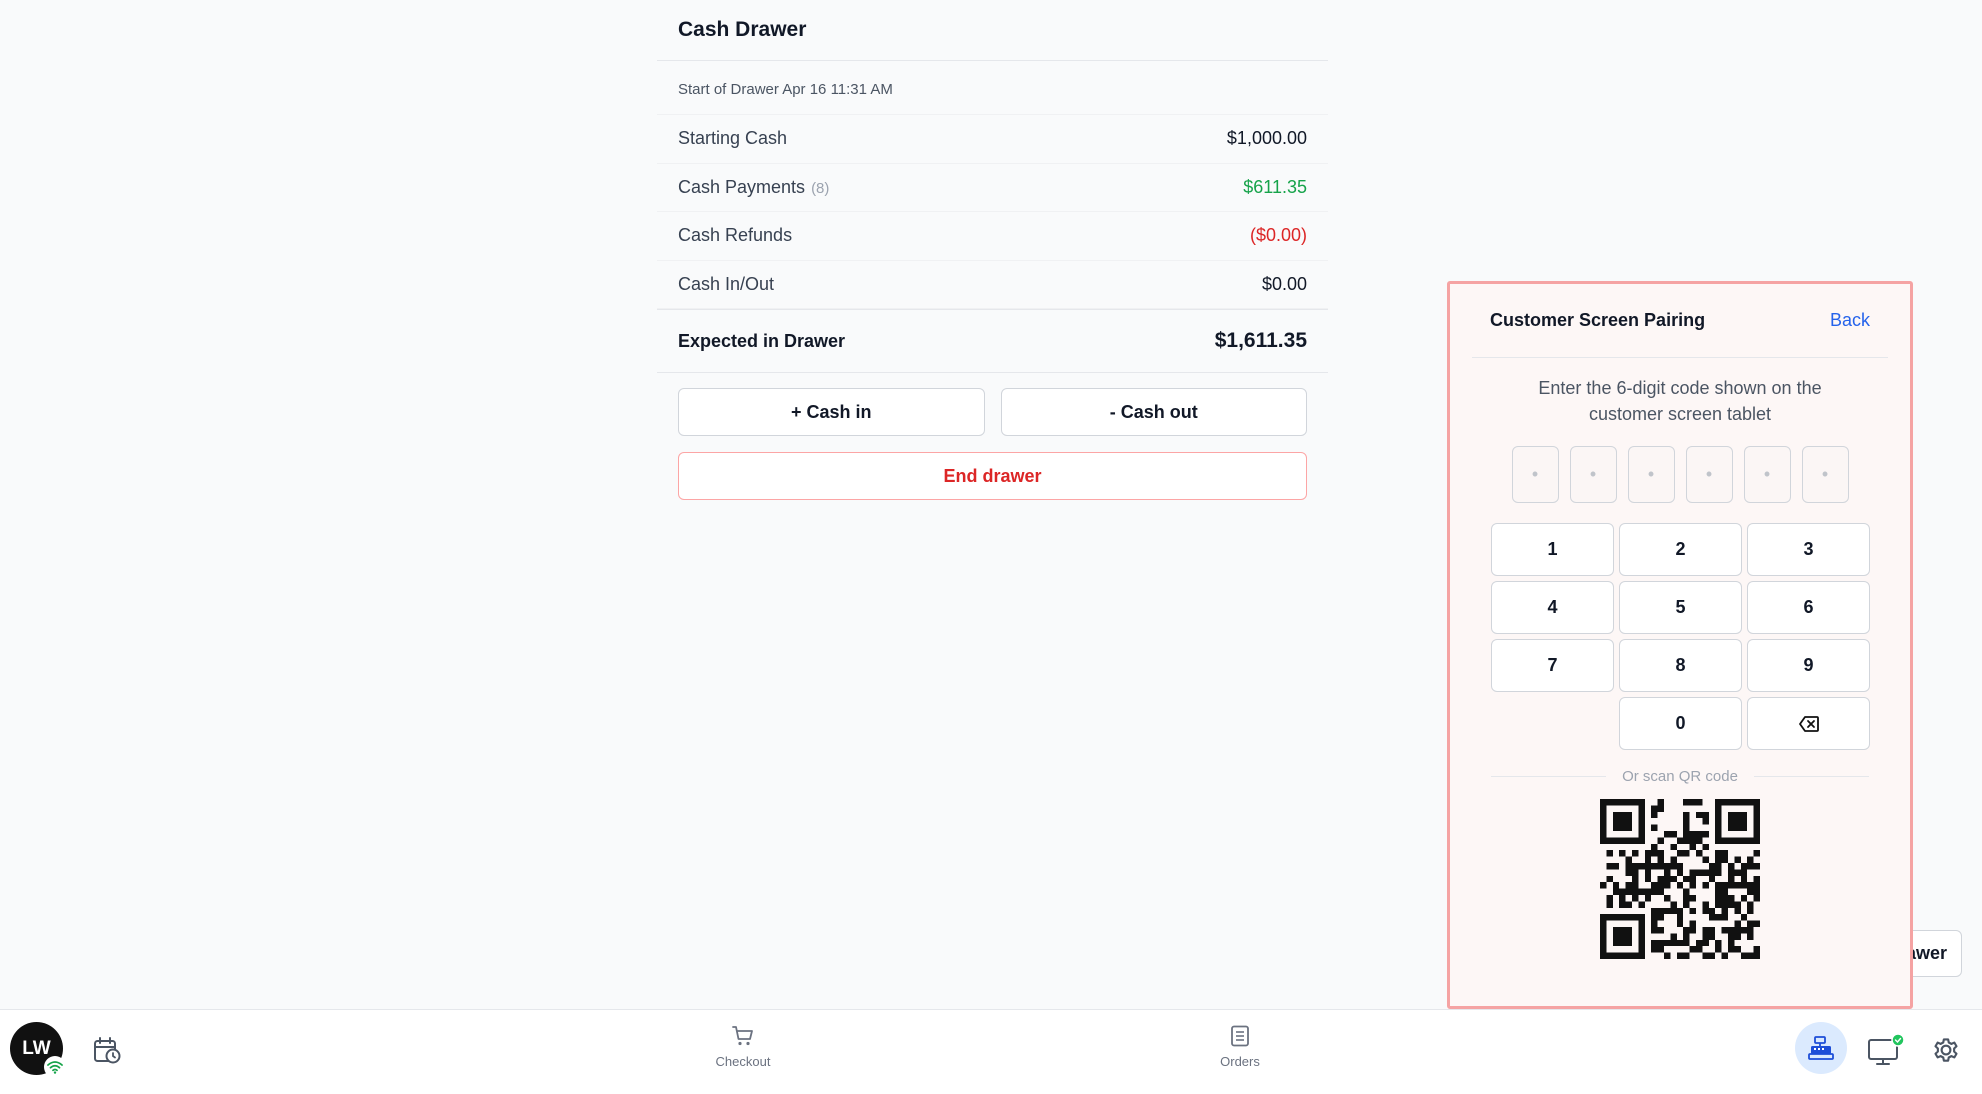 Image resolution: width=1982 pixels, height=1094 pixels. I want to click on bottom-navigation-bar: LW Checkout Orders, so click(991, 1051).